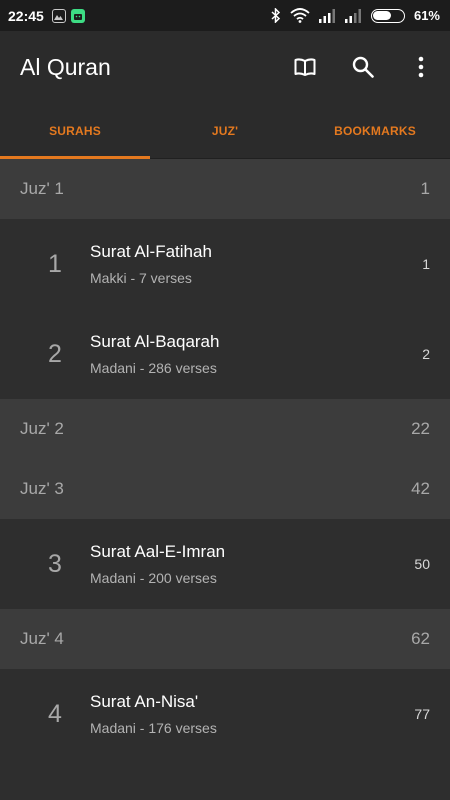 This screenshot has width=450, height=800. Describe the element at coordinates (77, 15) in the screenshot. I see `android-icon` at that location.